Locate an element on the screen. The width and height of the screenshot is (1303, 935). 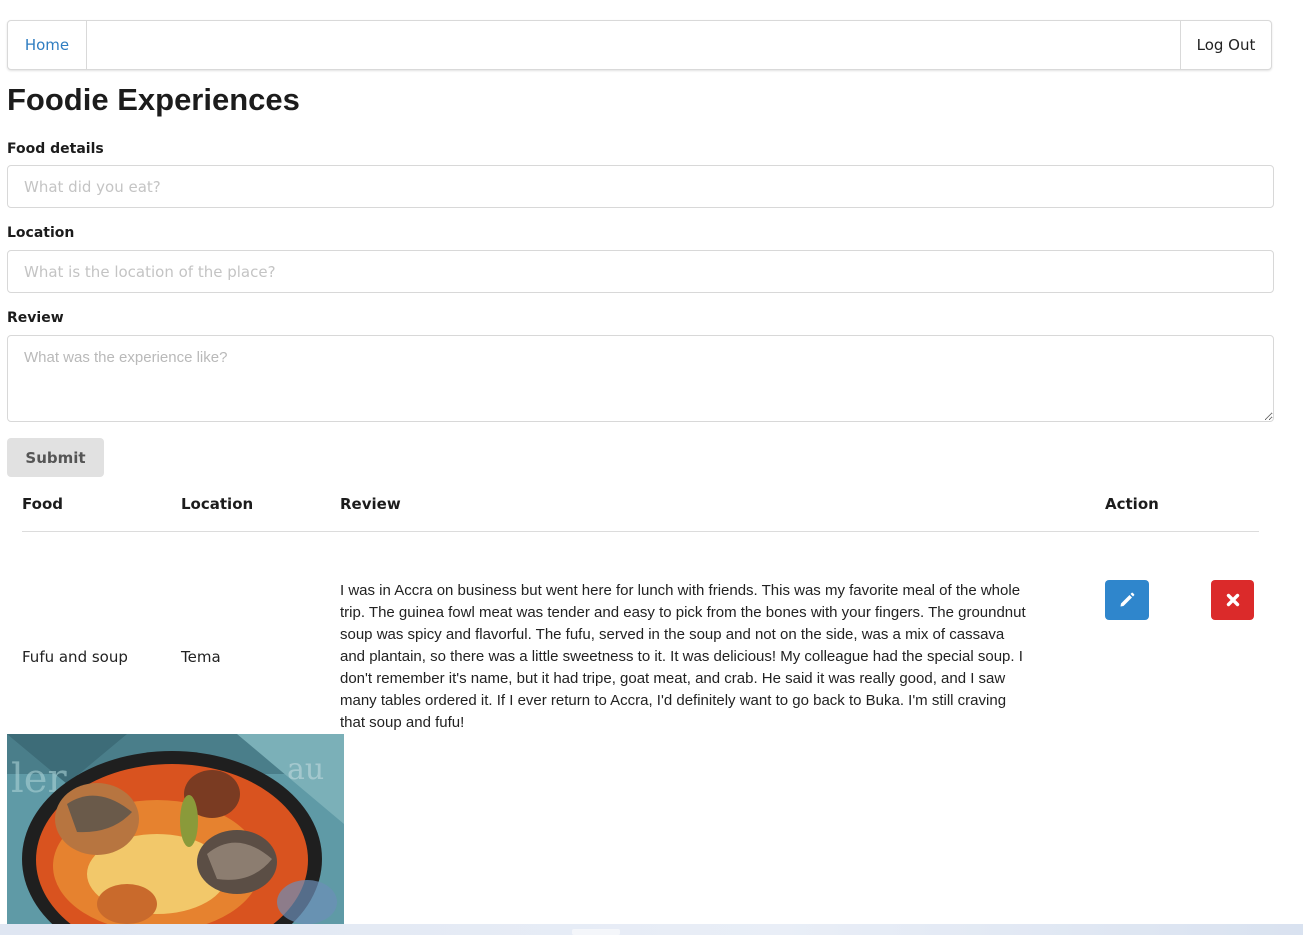
pencil-icon is located at coordinates (1127, 599).